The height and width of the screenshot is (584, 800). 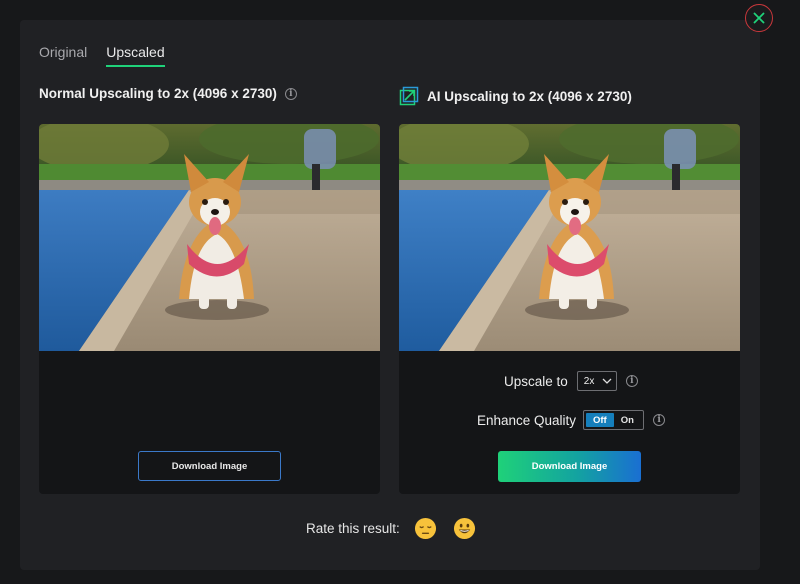 What do you see at coordinates (600, 420) in the screenshot?
I see `toggle-off-option: Off` at bounding box center [600, 420].